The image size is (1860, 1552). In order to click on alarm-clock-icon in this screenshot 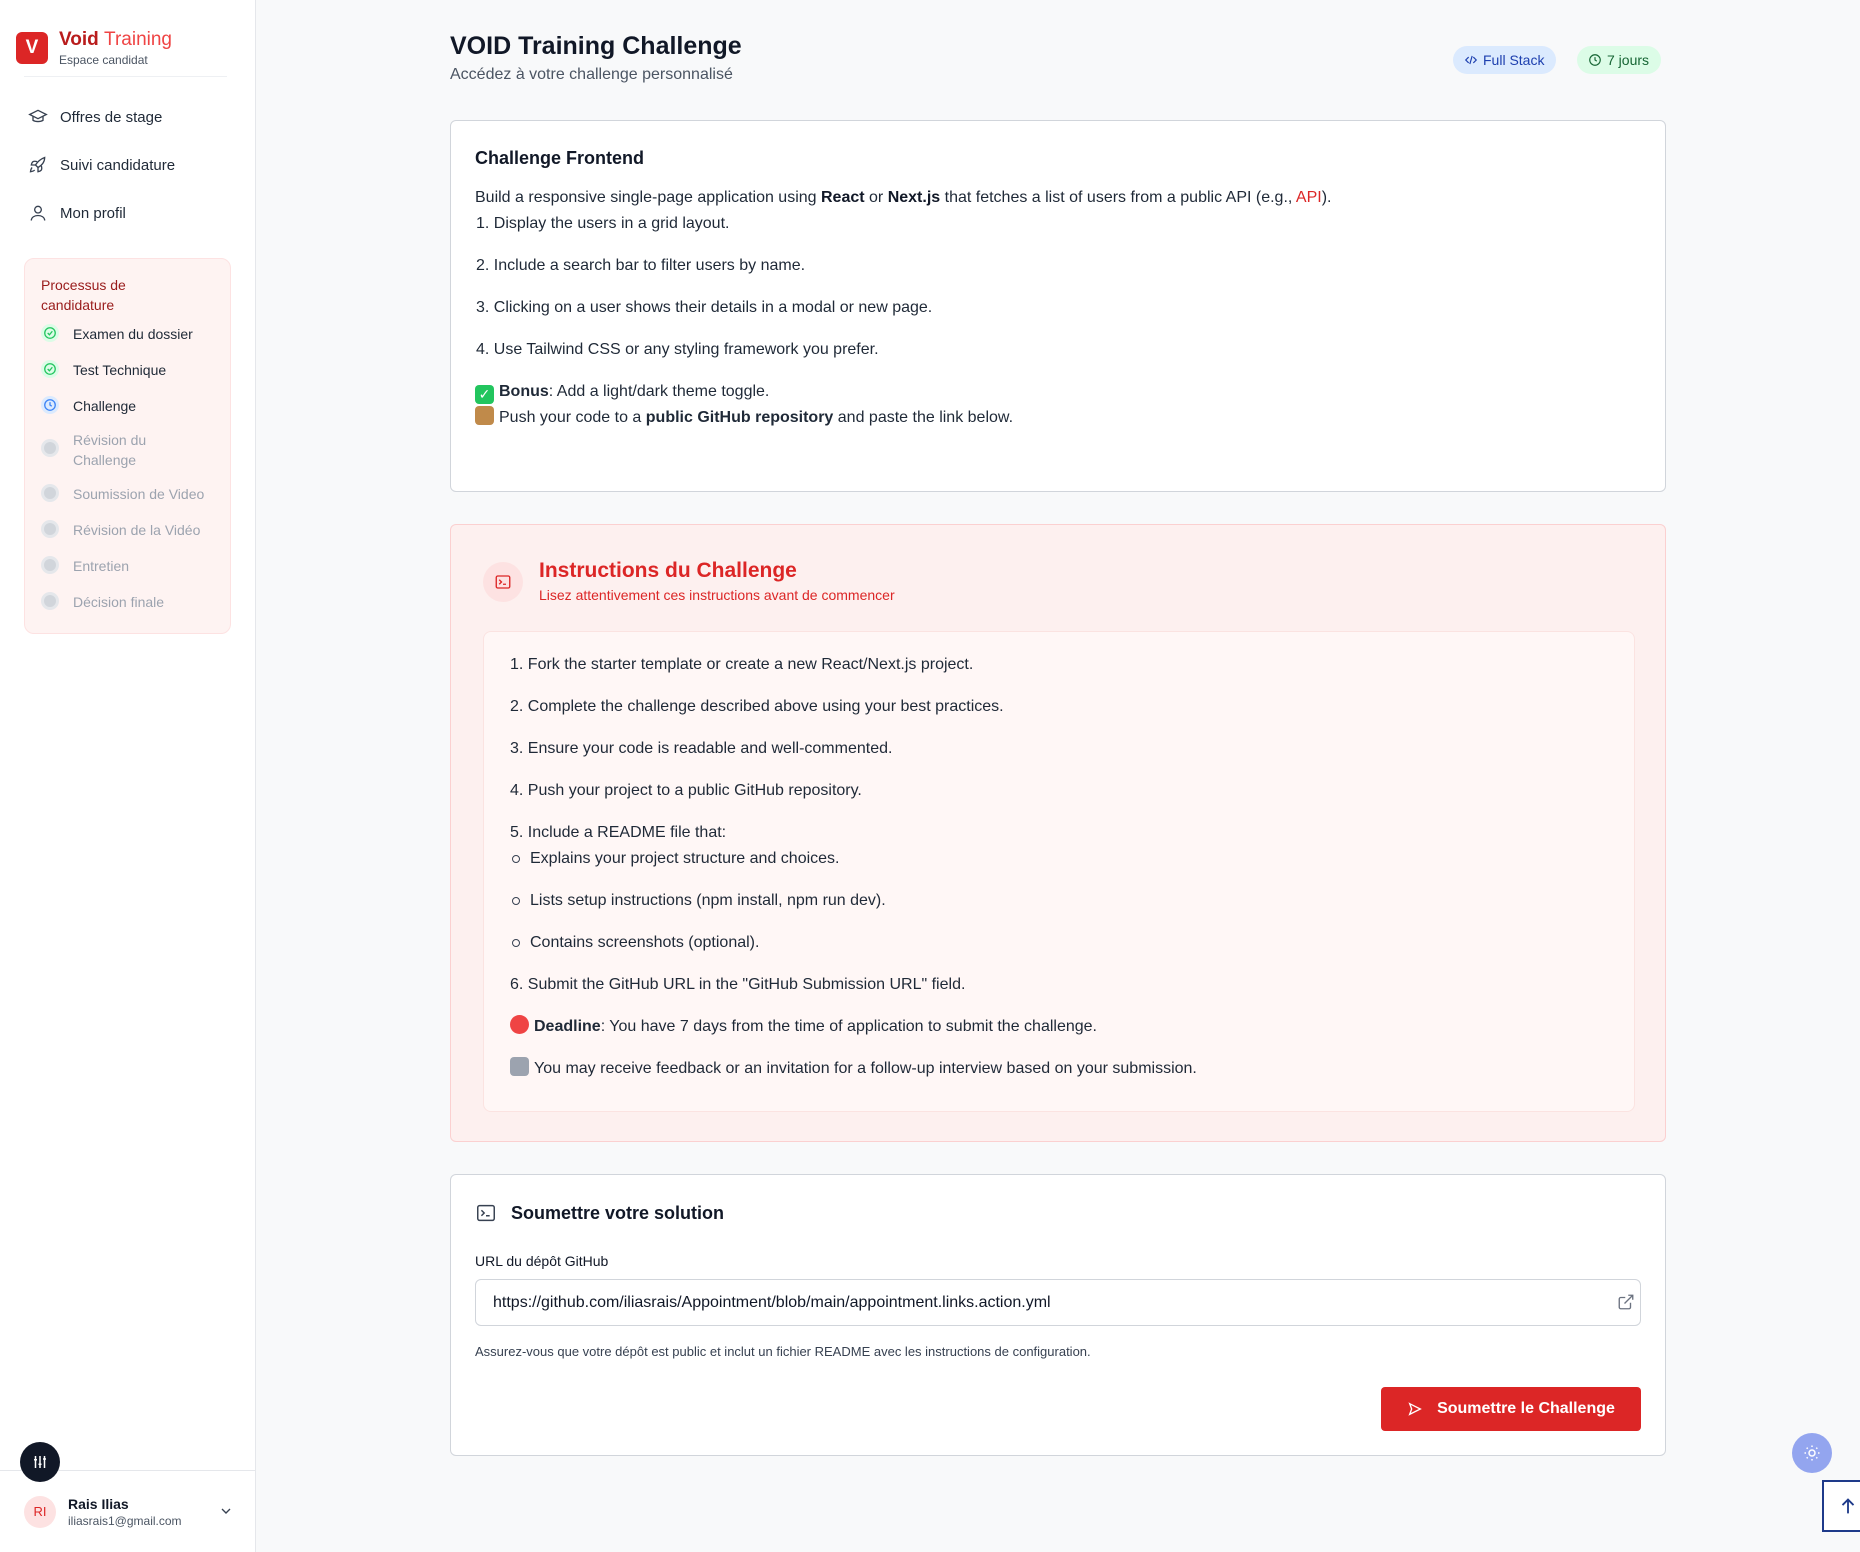, I will do `click(519, 1024)`.